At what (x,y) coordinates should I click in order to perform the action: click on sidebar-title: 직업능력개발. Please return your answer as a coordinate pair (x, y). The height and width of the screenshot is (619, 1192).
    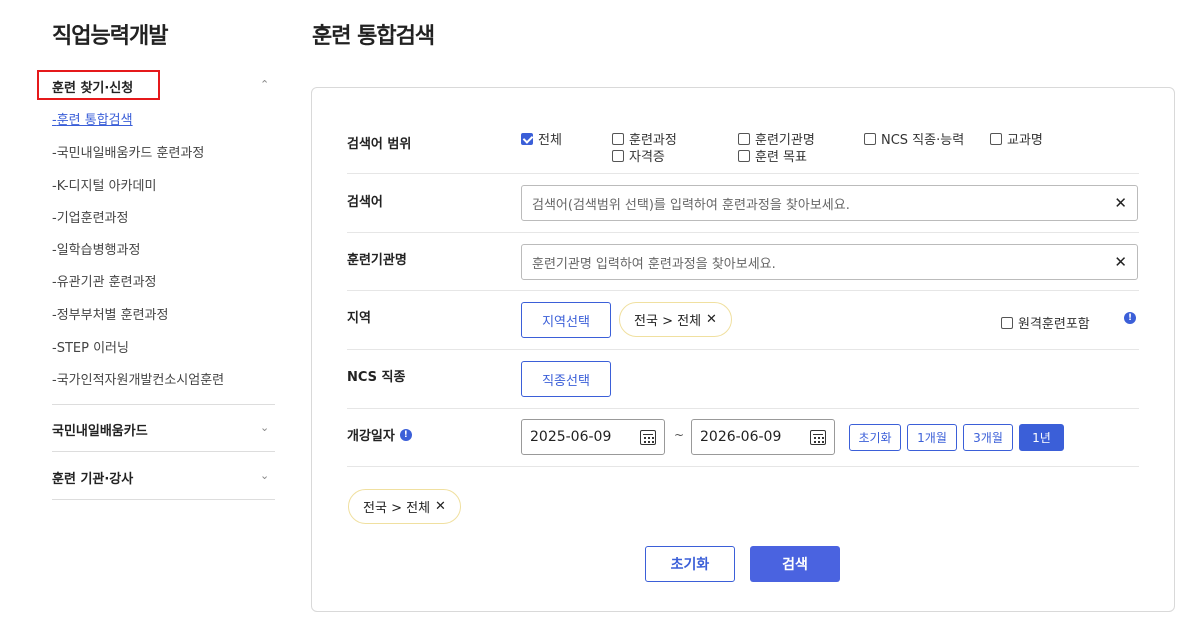
    Looking at the image, I should click on (110, 36).